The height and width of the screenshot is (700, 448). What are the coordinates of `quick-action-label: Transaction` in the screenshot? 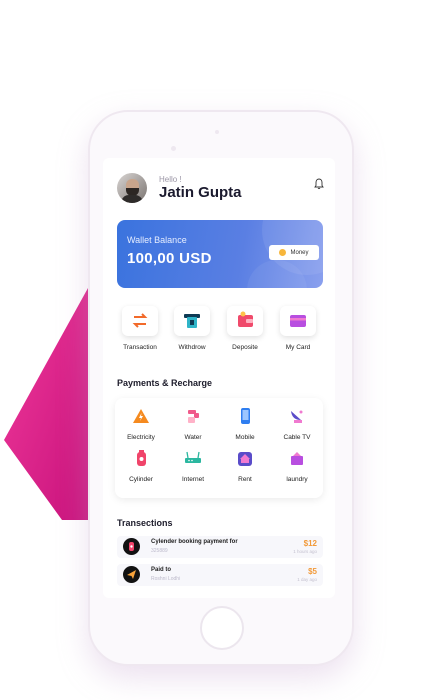 It's located at (140, 347).